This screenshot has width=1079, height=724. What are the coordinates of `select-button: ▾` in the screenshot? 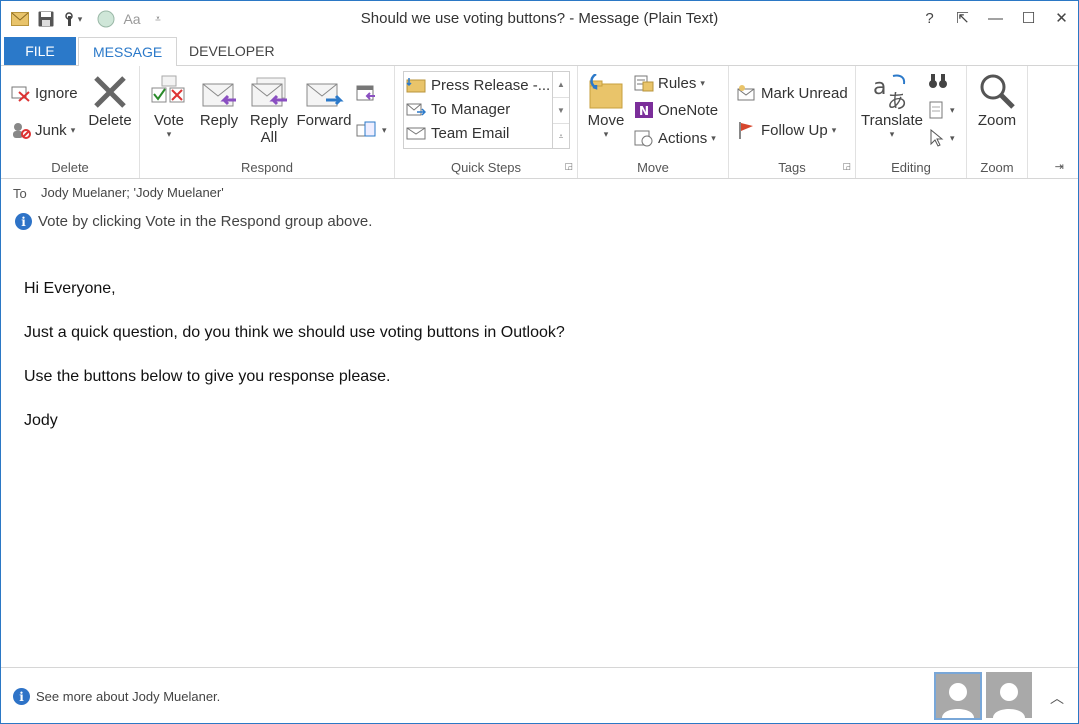 It's located at (941, 138).